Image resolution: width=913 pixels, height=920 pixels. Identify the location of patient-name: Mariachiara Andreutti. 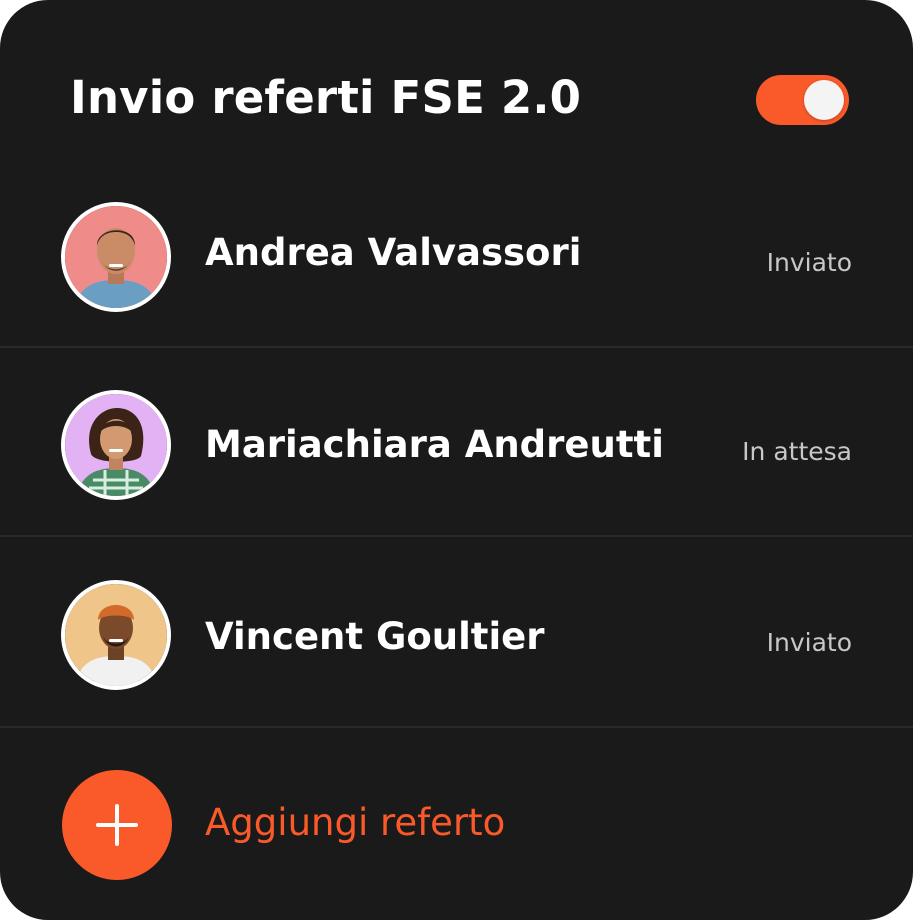
(434, 444).